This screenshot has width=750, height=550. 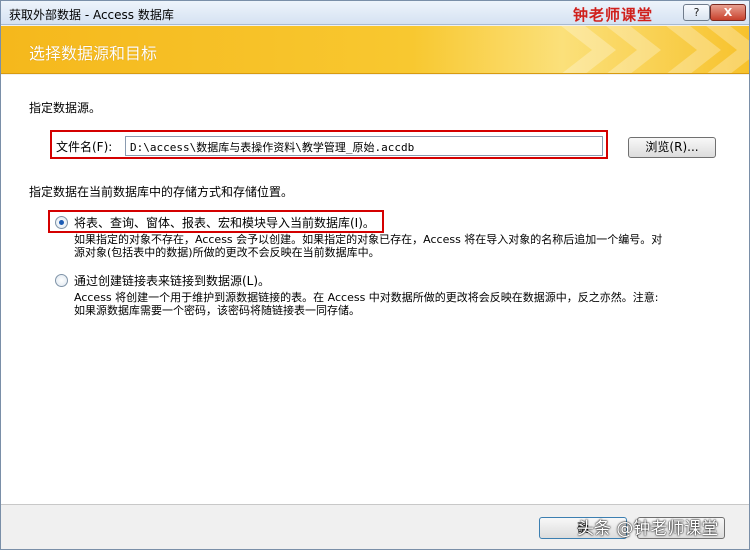 What do you see at coordinates (84, 147) in the screenshot?
I see `file-name-label: 文件名(F):` at bounding box center [84, 147].